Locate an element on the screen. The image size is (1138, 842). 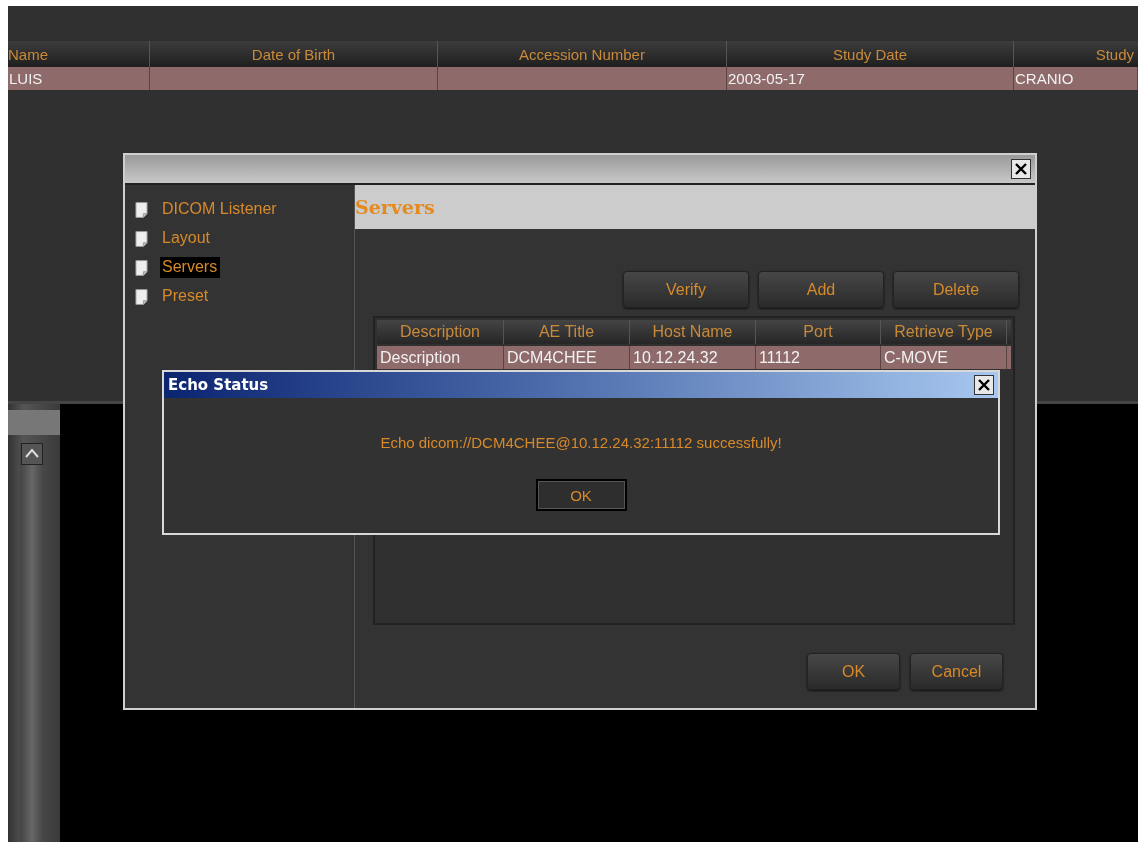
column-header: AE Title is located at coordinates (567, 332).